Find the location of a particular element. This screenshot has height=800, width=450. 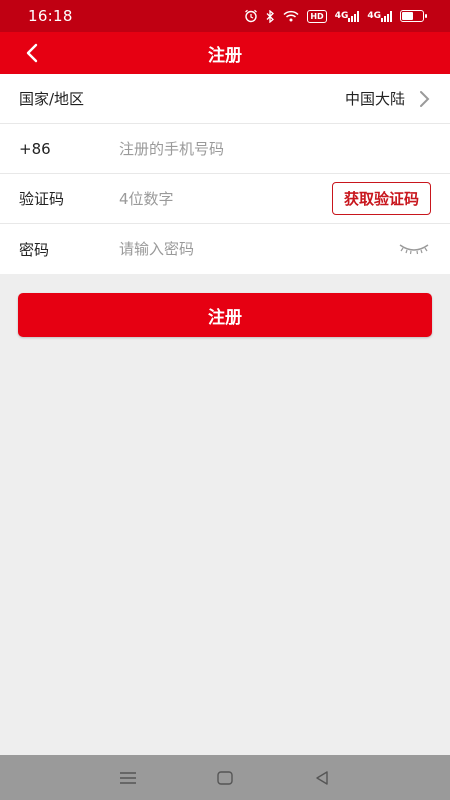

back-button is located at coordinates (32, 53).